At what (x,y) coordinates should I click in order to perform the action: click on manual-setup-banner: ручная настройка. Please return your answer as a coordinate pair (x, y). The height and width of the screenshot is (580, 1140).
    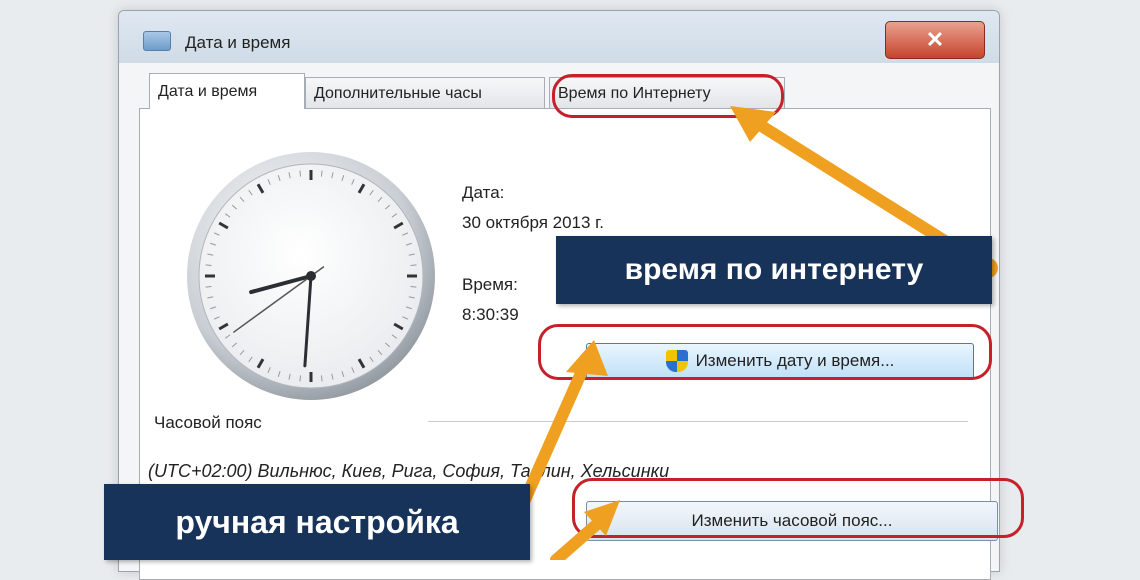
    Looking at the image, I should click on (317, 522).